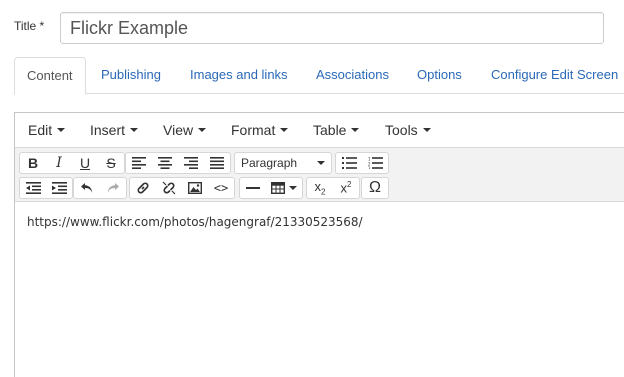  I want to click on italic-button: I, so click(59, 163).